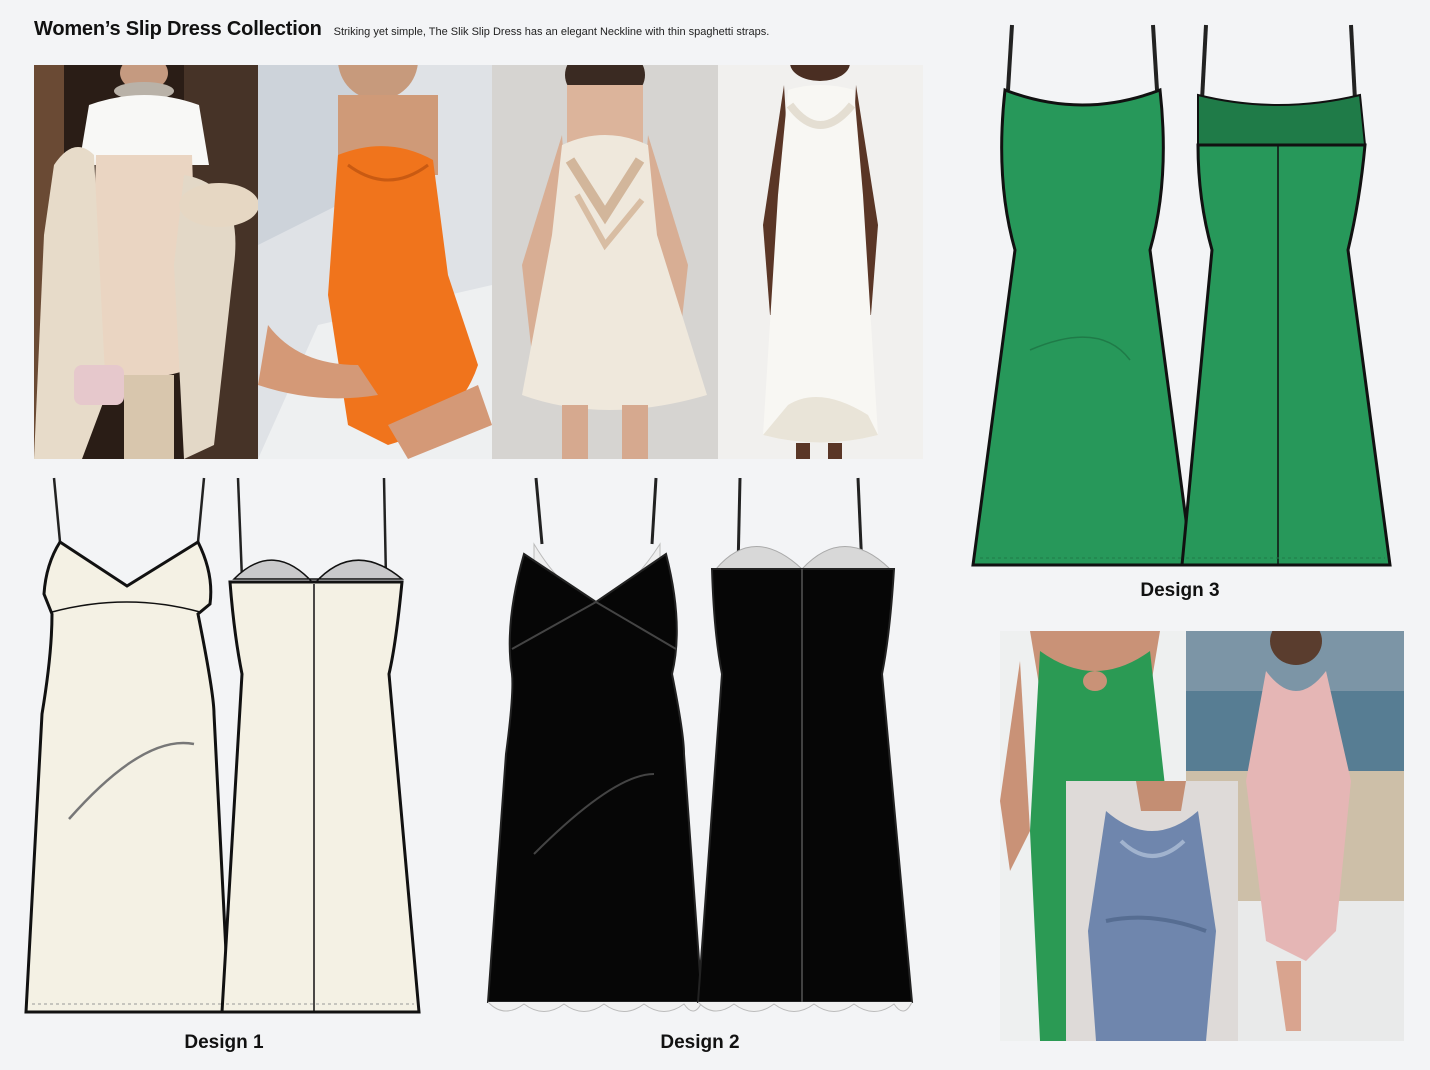 The height and width of the screenshot is (1070, 1430). I want to click on design-2-label: Design 2, so click(700, 1042).